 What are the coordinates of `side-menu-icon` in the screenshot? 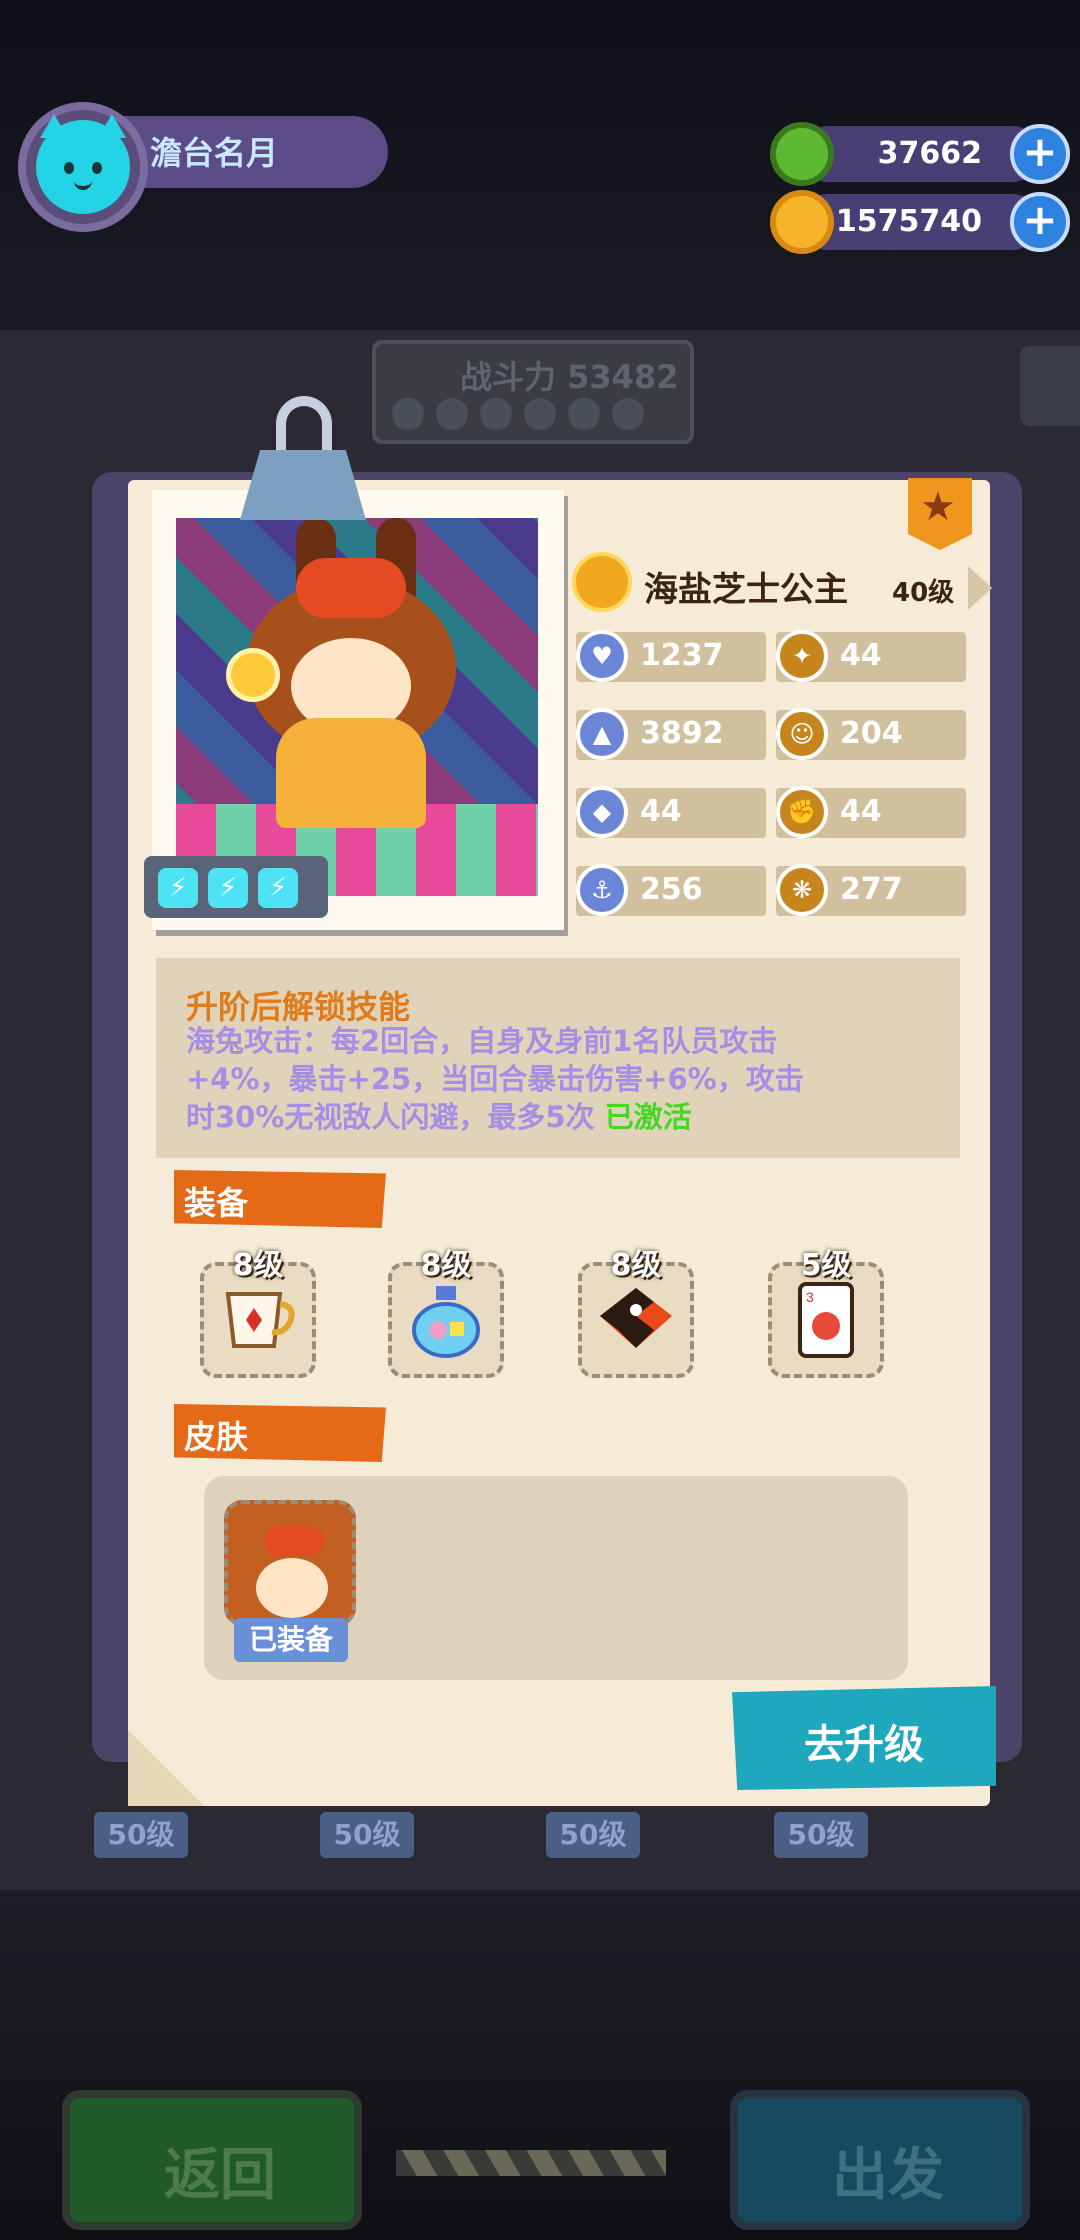 It's located at (1050, 386).